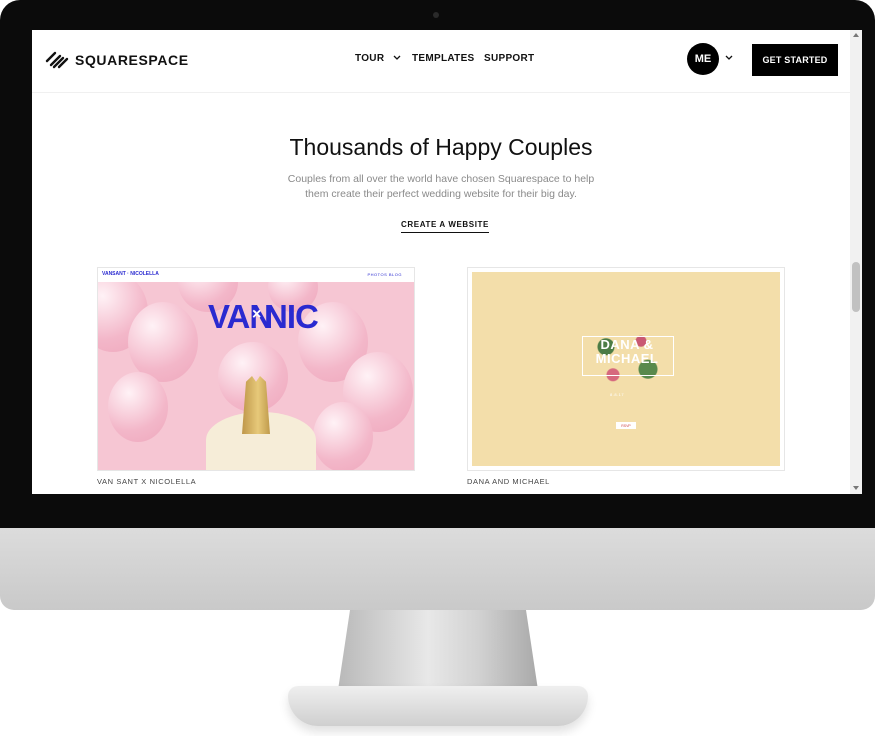  Describe the element at coordinates (436, 15) in the screenshot. I see `camera-icon` at that location.